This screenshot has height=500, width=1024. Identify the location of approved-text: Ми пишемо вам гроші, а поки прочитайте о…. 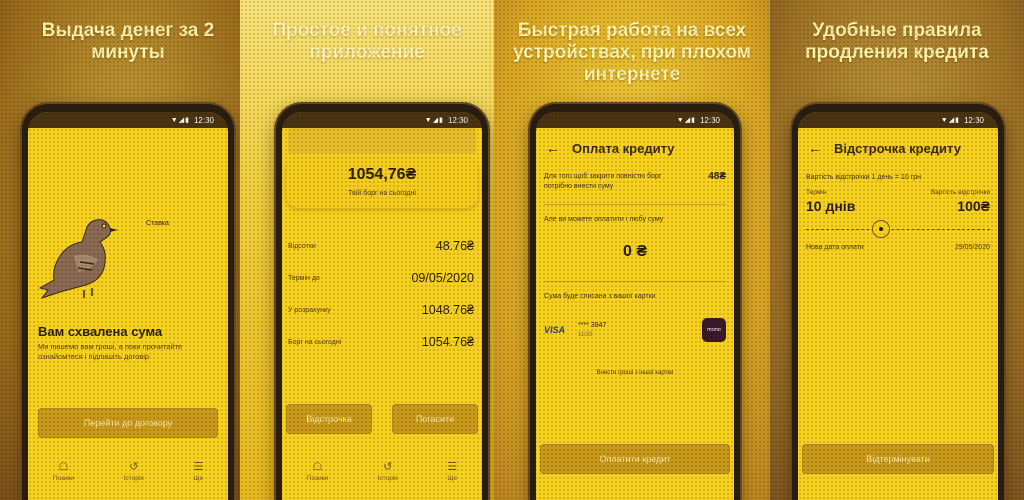
(110, 351).